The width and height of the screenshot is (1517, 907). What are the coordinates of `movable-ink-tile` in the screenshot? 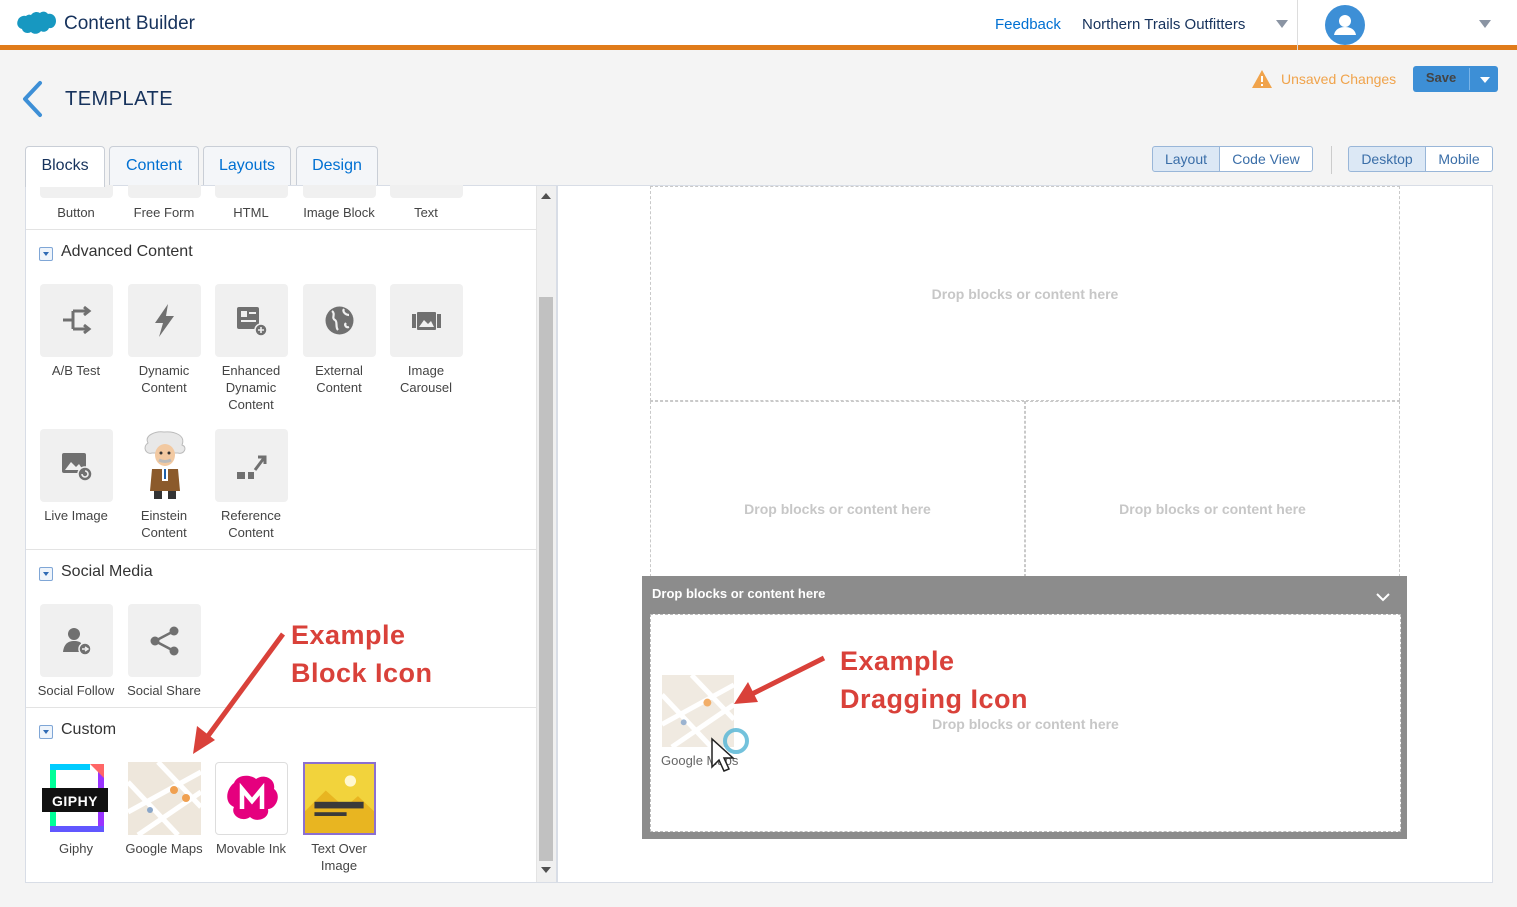 It's located at (251, 798).